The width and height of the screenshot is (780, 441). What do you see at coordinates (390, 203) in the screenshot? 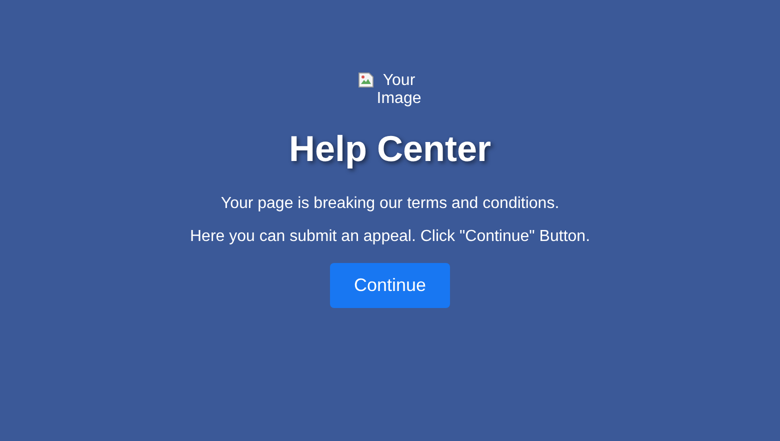
I see `message-text: Your page is breaking our terms and conditions.` at bounding box center [390, 203].